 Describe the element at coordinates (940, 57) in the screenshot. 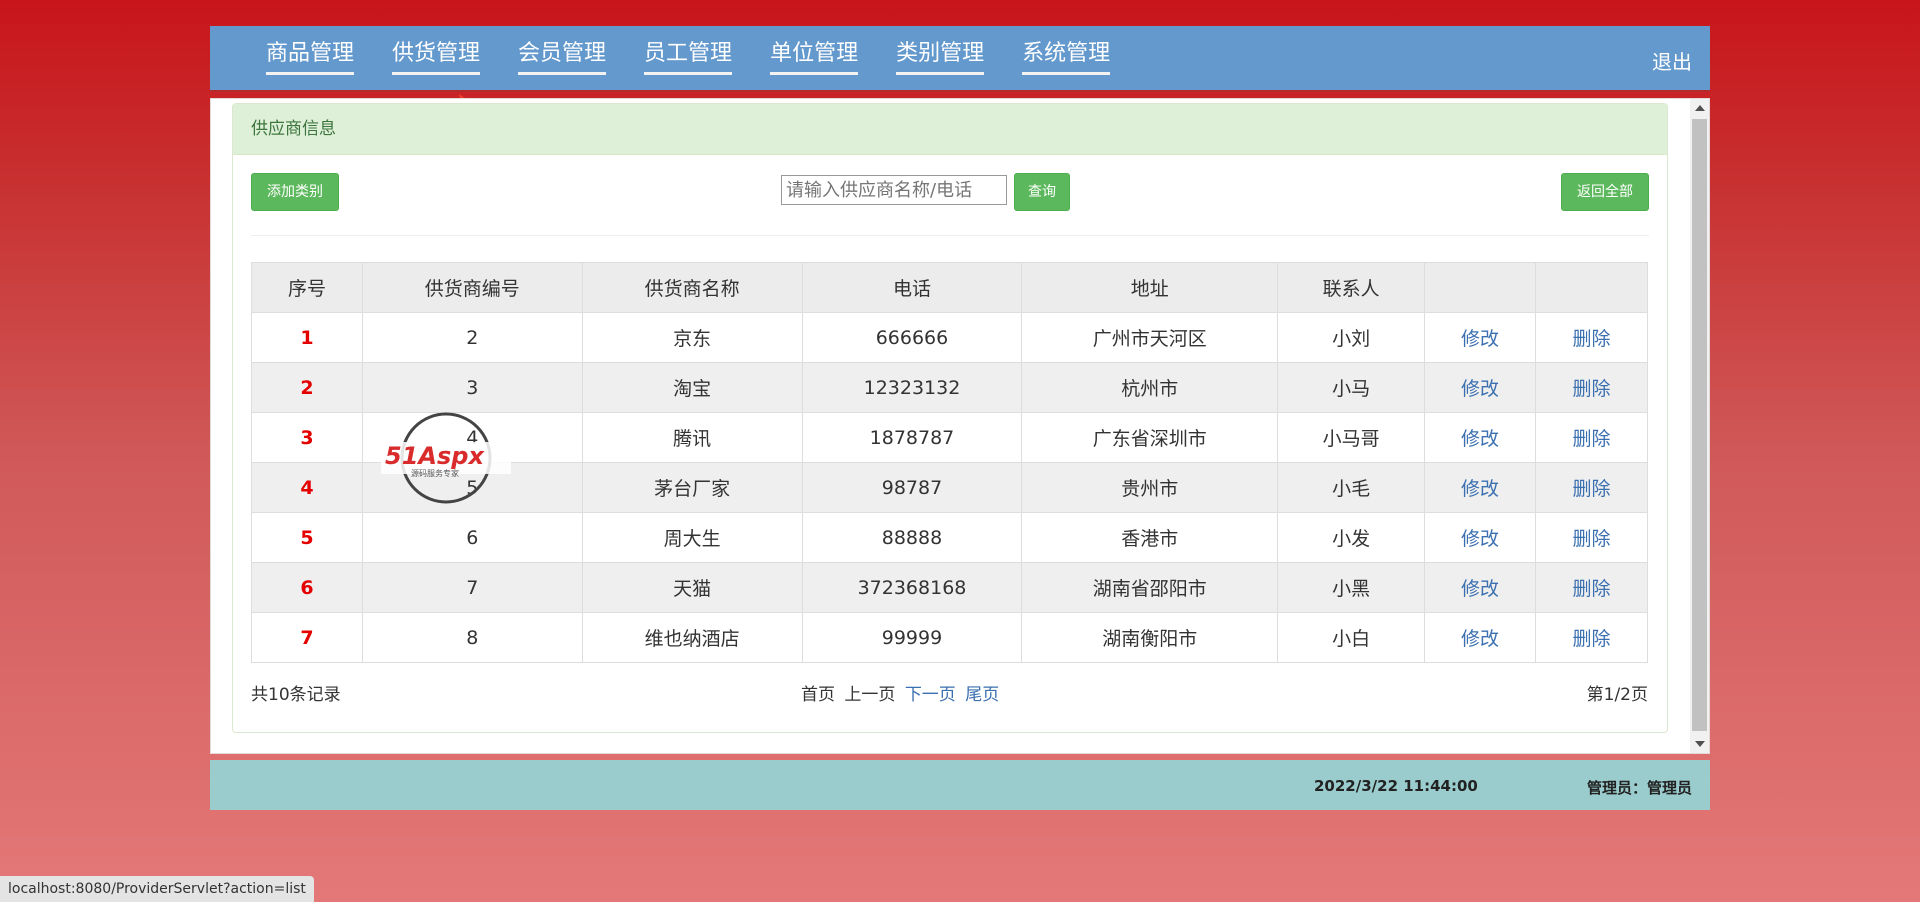

I see `nav-item-categories: 类别管理` at that location.